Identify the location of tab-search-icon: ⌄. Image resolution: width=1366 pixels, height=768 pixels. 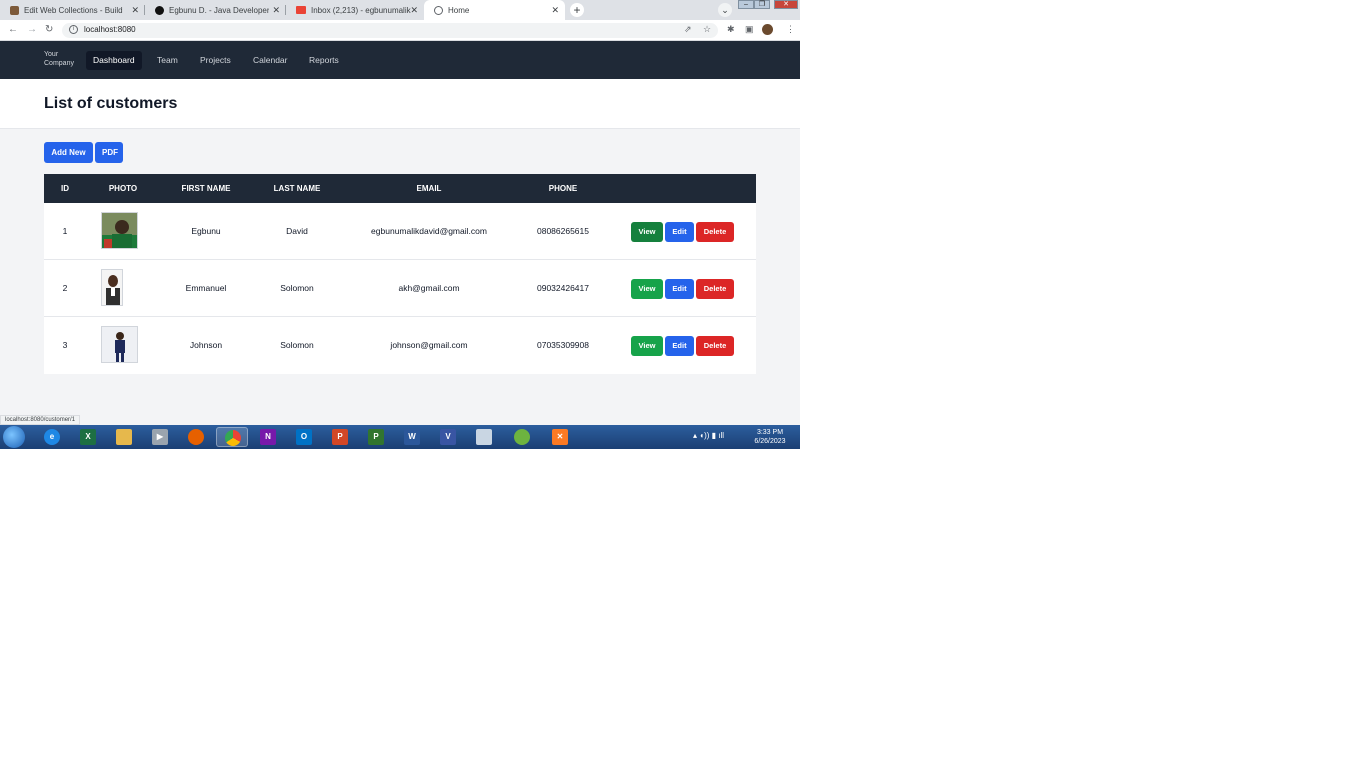
(725, 10).